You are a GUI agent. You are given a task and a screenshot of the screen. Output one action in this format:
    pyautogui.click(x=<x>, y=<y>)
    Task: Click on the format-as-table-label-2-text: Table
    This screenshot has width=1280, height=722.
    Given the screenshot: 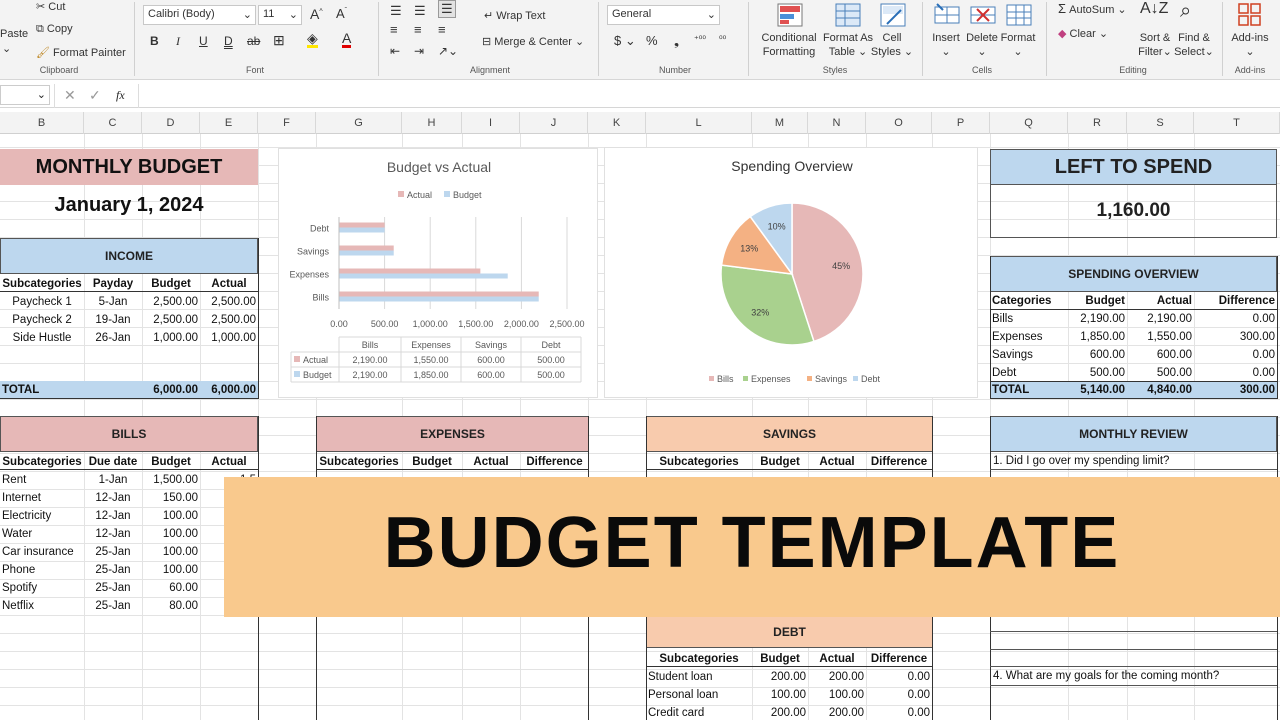 What is the action you would take?
    pyautogui.click(x=841, y=52)
    